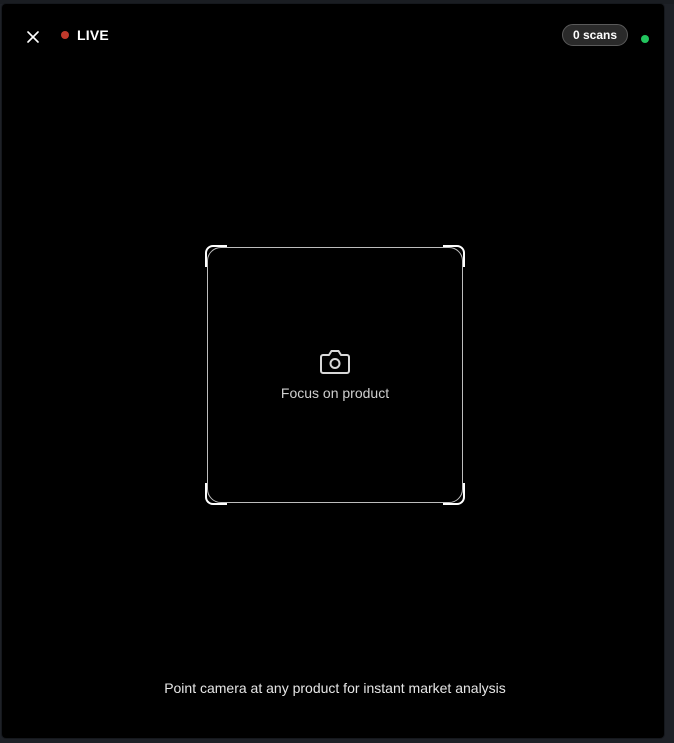  What do you see at coordinates (454, 494) in the screenshot?
I see `viewfinder-corner-bottom-right` at bounding box center [454, 494].